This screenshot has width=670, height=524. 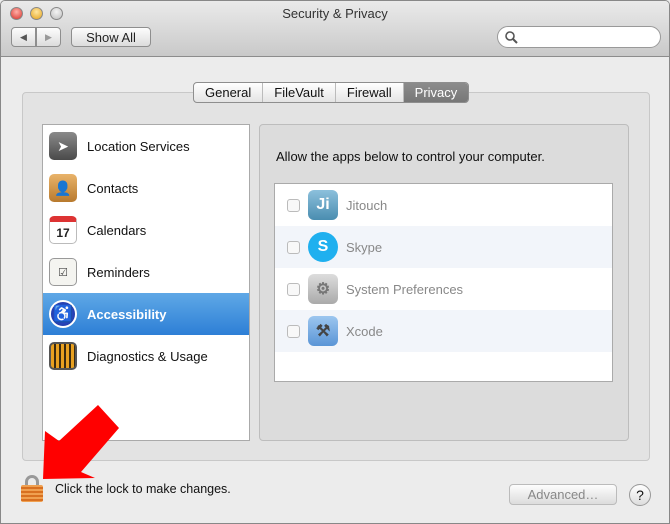 I want to click on sidebar-item-diagnostics-usage: Diagnostics & Usage, so click(x=146, y=356).